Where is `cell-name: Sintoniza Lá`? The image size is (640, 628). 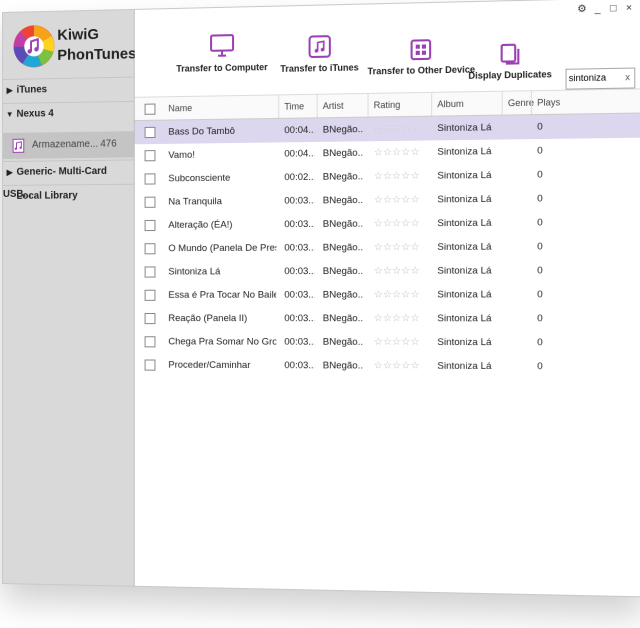 cell-name: Sintoniza Lá is located at coordinates (194, 272).